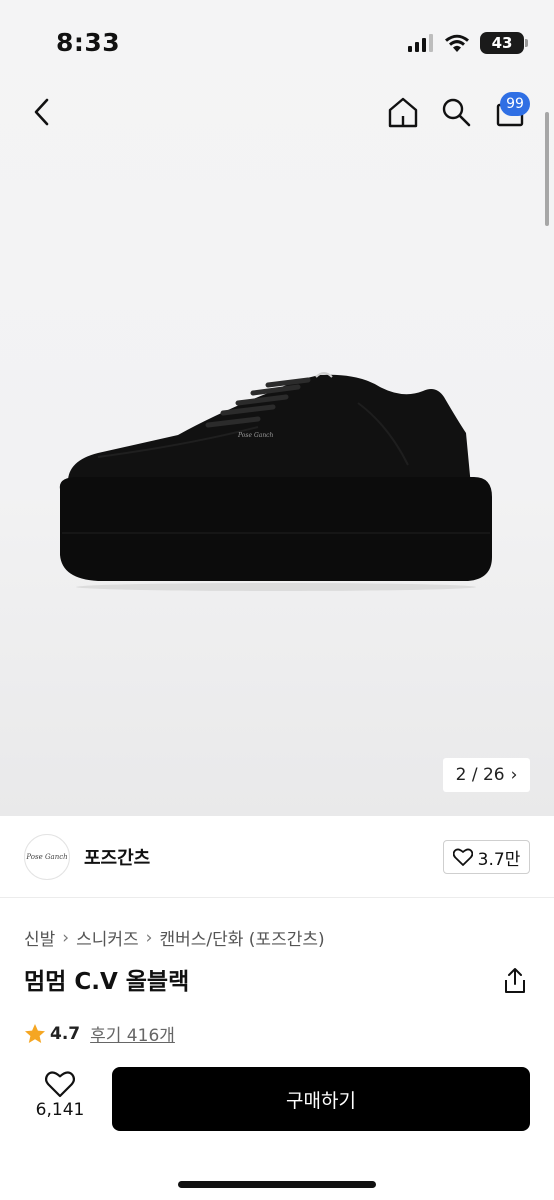 This screenshot has height=1200, width=554. Describe the element at coordinates (35, 1033) in the screenshot. I see `star-icon` at that location.